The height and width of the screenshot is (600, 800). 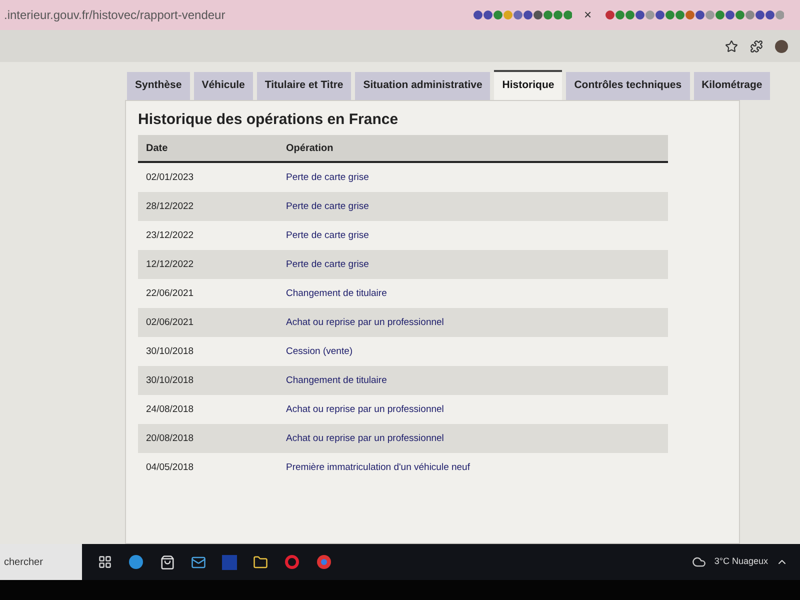 What do you see at coordinates (223, 86) in the screenshot?
I see `tab: Véhicule` at bounding box center [223, 86].